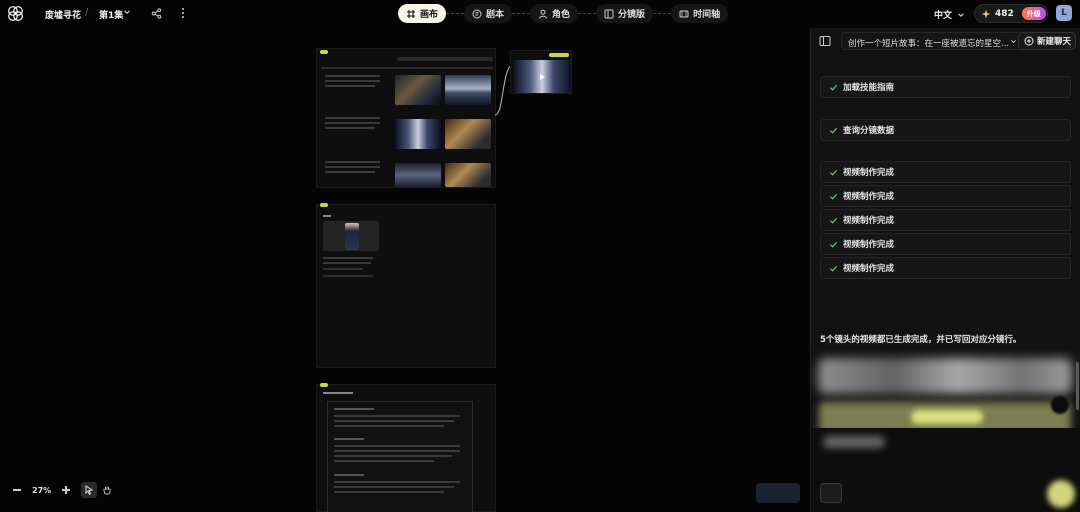  Describe the element at coordinates (111, 14) in the screenshot. I see `episode-selector: 第1集` at that location.